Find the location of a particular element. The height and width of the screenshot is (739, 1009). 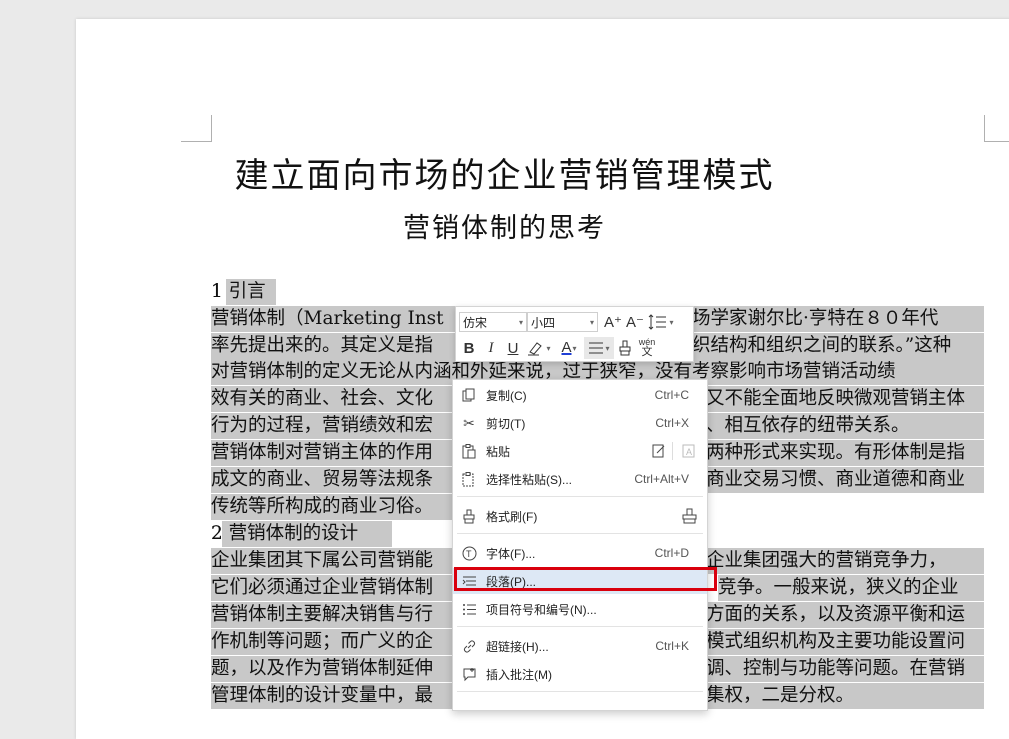

underline-icon: U is located at coordinates (513, 348).